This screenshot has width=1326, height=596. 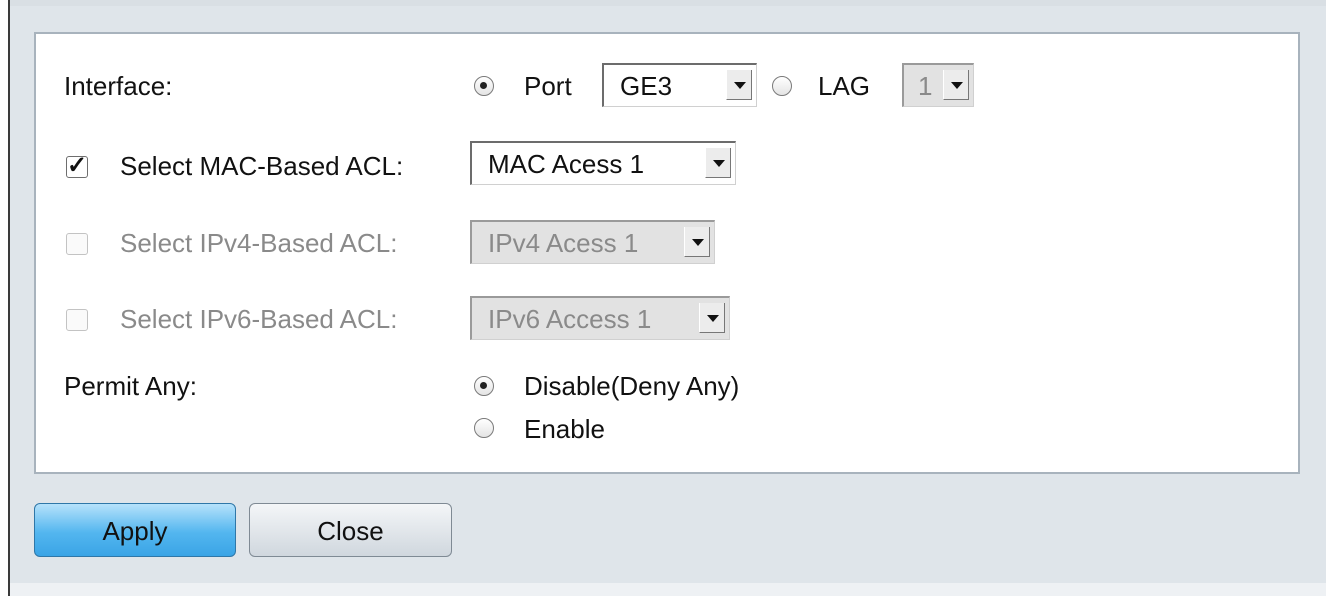 What do you see at coordinates (484, 428) in the screenshot?
I see `enable-radio` at bounding box center [484, 428].